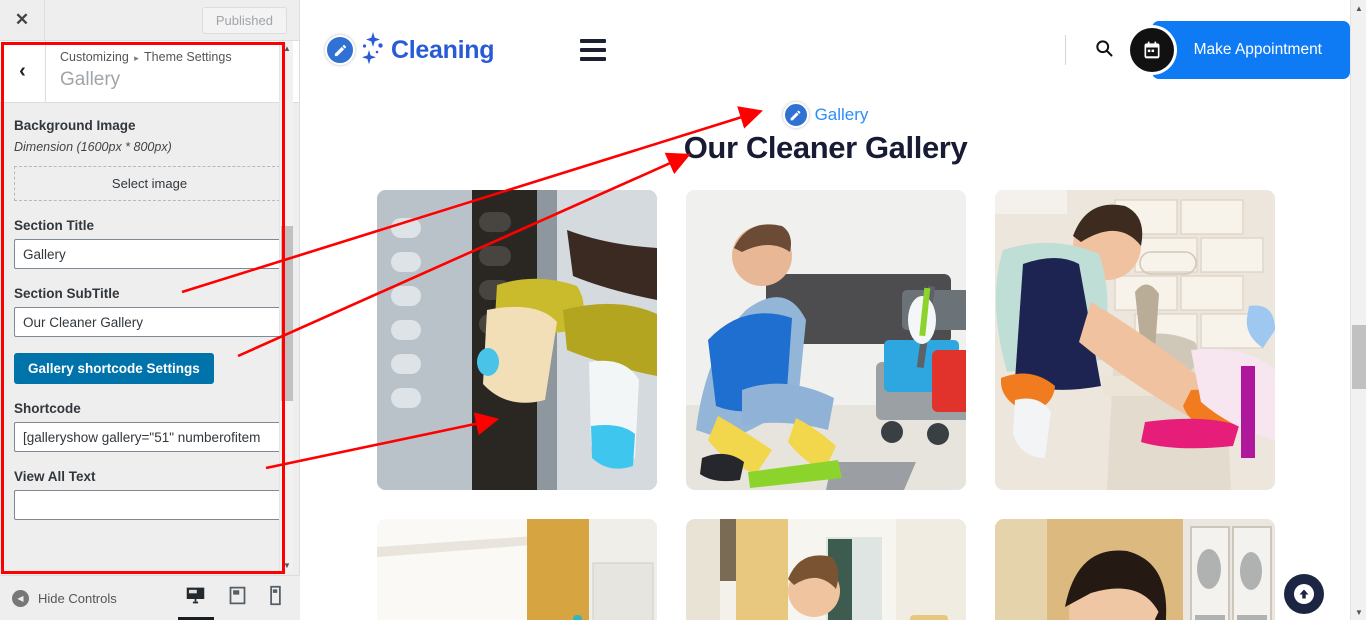 This screenshot has height=620, width=1366. What do you see at coordinates (795, 115) in the screenshot?
I see `gallery-sub-edit-icon` at bounding box center [795, 115].